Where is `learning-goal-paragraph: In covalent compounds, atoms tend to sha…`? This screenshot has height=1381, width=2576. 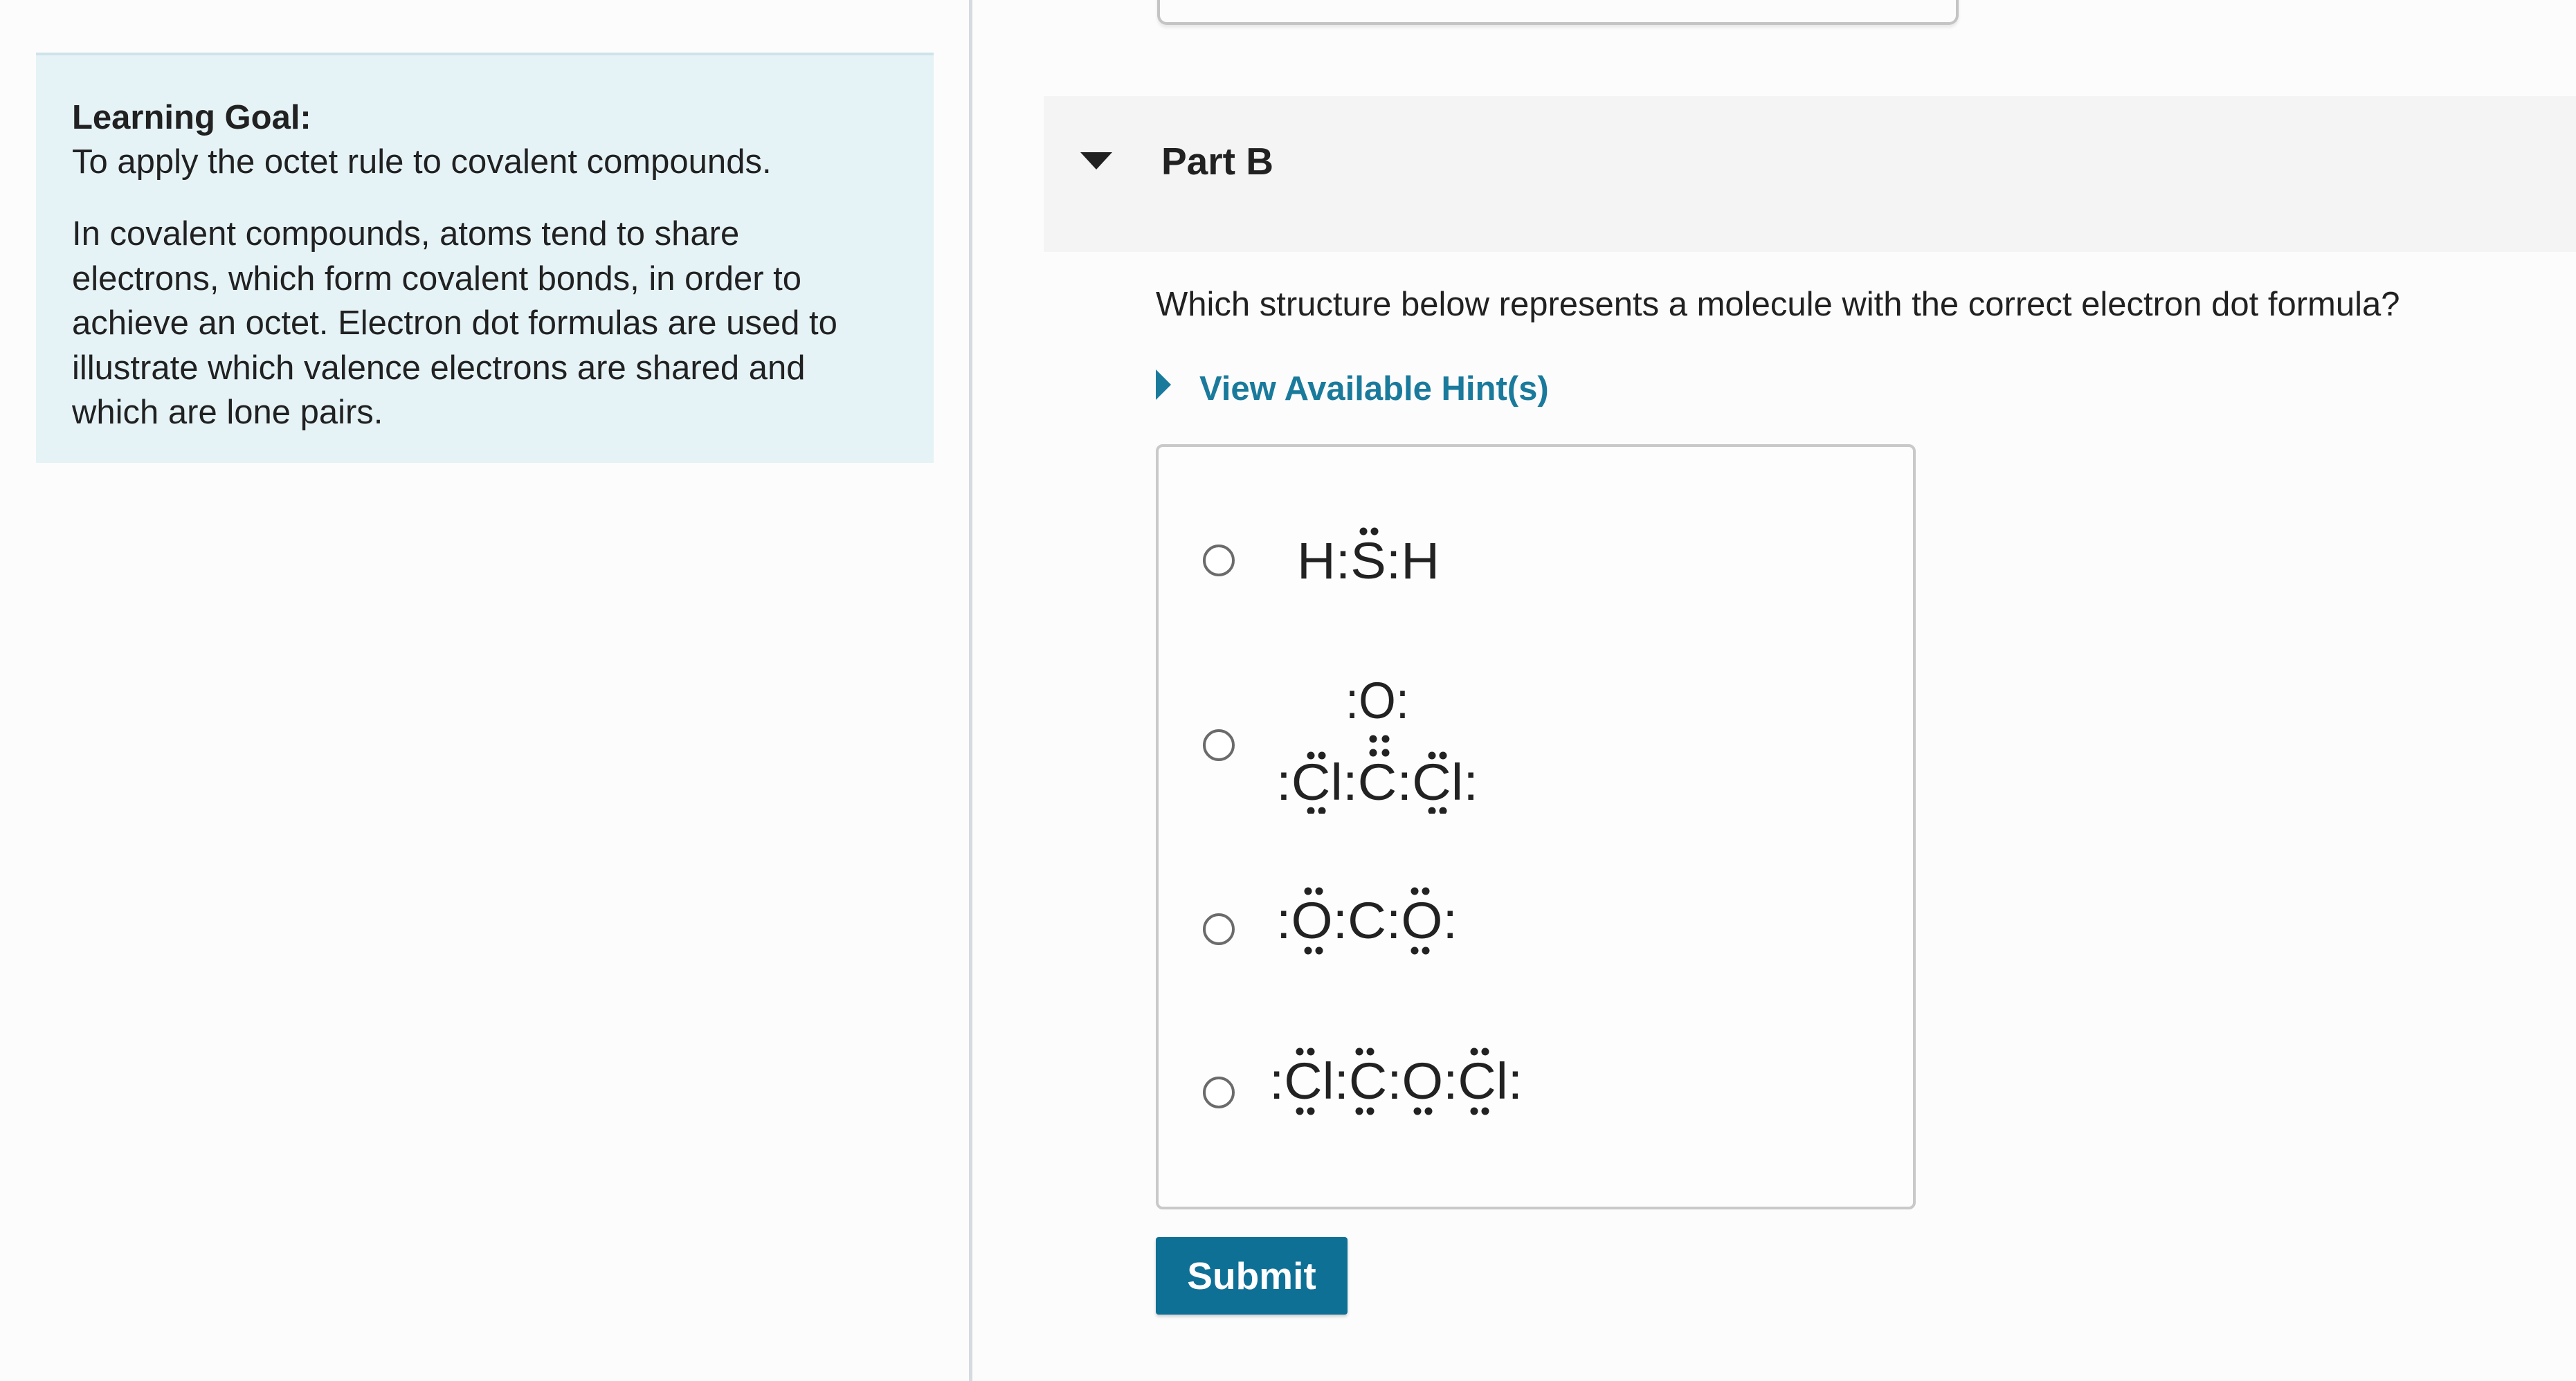 learning-goal-paragraph: In covalent compounds, atoms tend to sha… is located at coordinates (485, 323).